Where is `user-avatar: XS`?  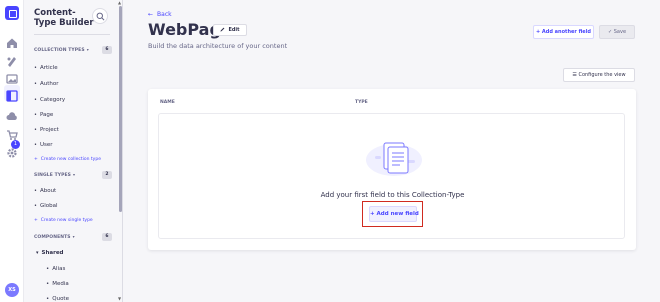
user-avatar: XS is located at coordinates (12, 290).